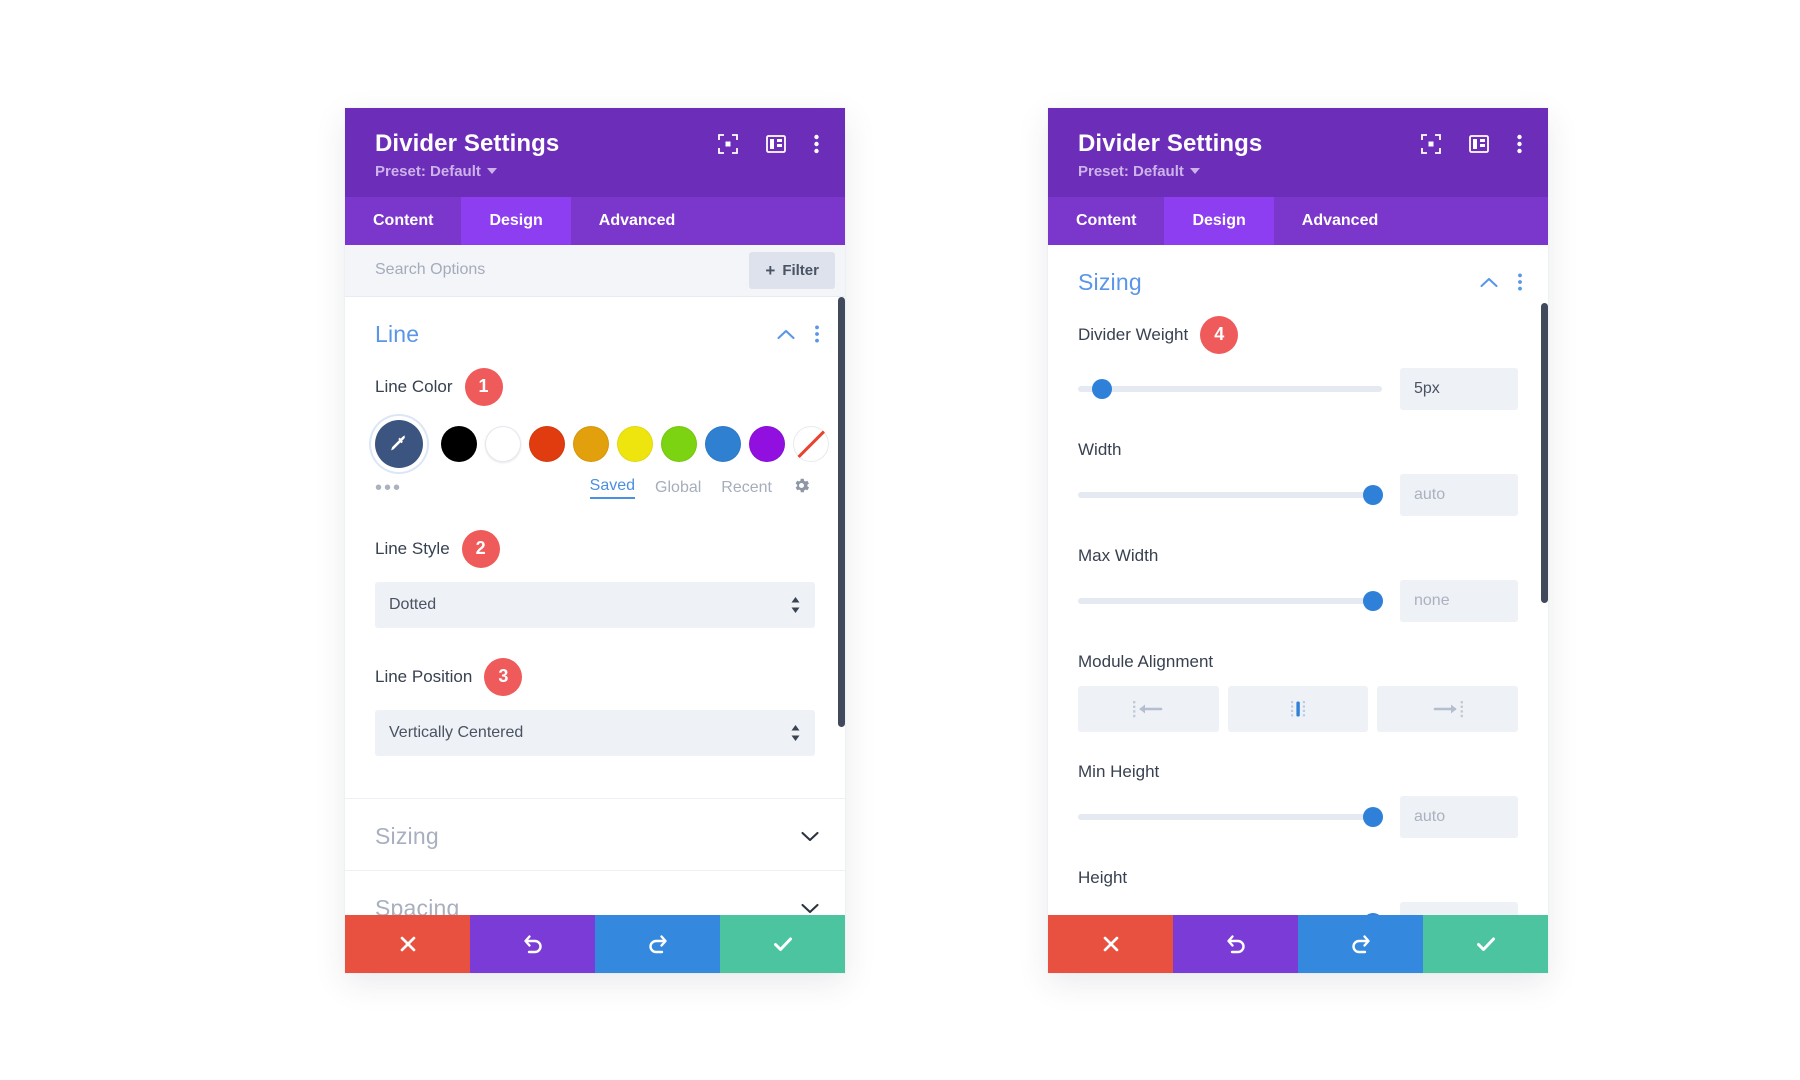  What do you see at coordinates (1298, 450) in the screenshot?
I see `width-label-row: Width` at bounding box center [1298, 450].